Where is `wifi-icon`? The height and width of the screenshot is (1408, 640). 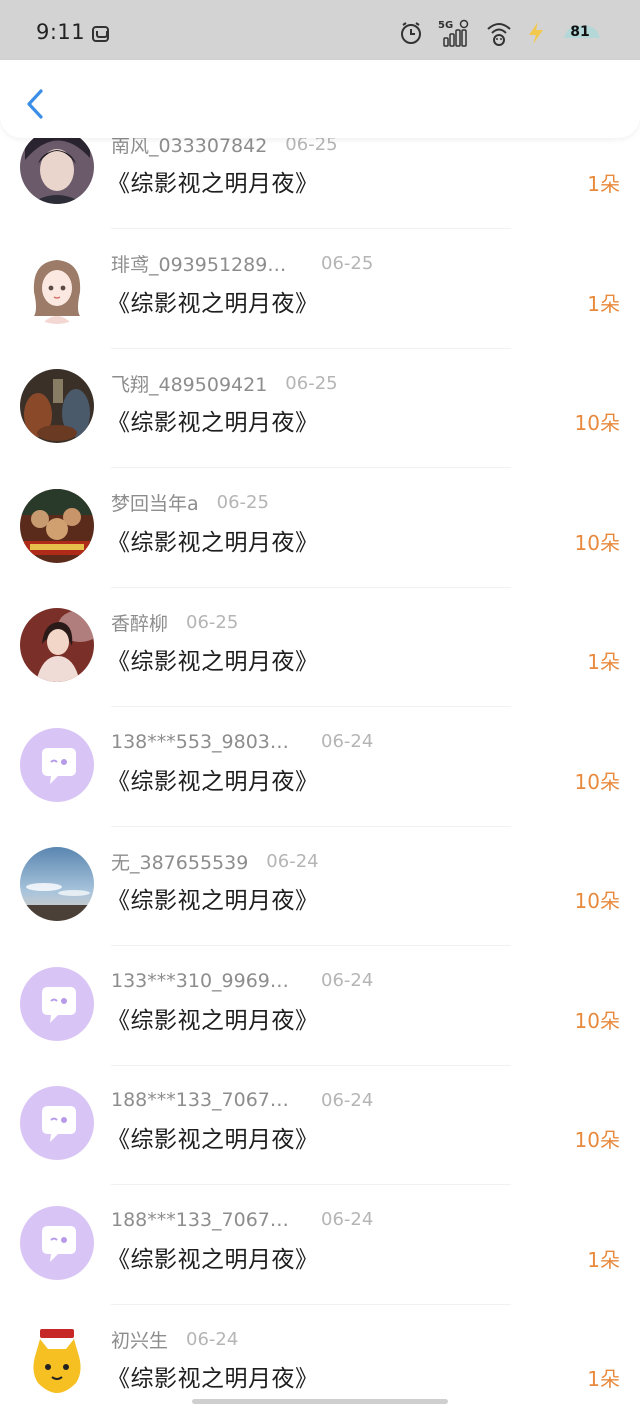
wifi-icon is located at coordinates (499, 34).